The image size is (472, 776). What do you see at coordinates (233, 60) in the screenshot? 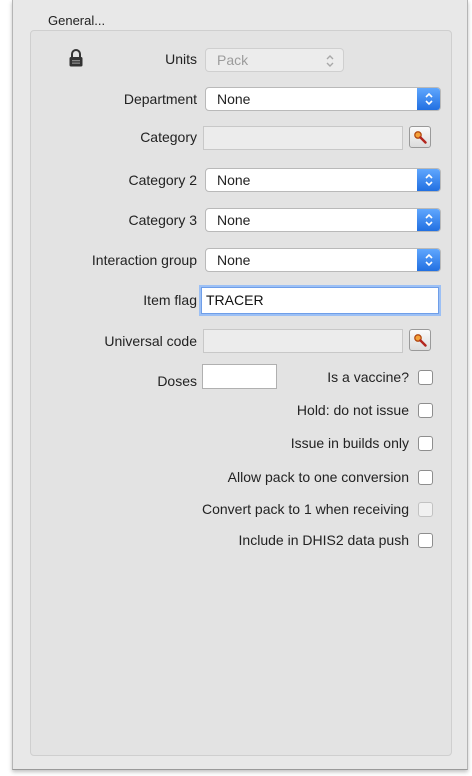
I see `units-value: Pack` at bounding box center [233, 60].